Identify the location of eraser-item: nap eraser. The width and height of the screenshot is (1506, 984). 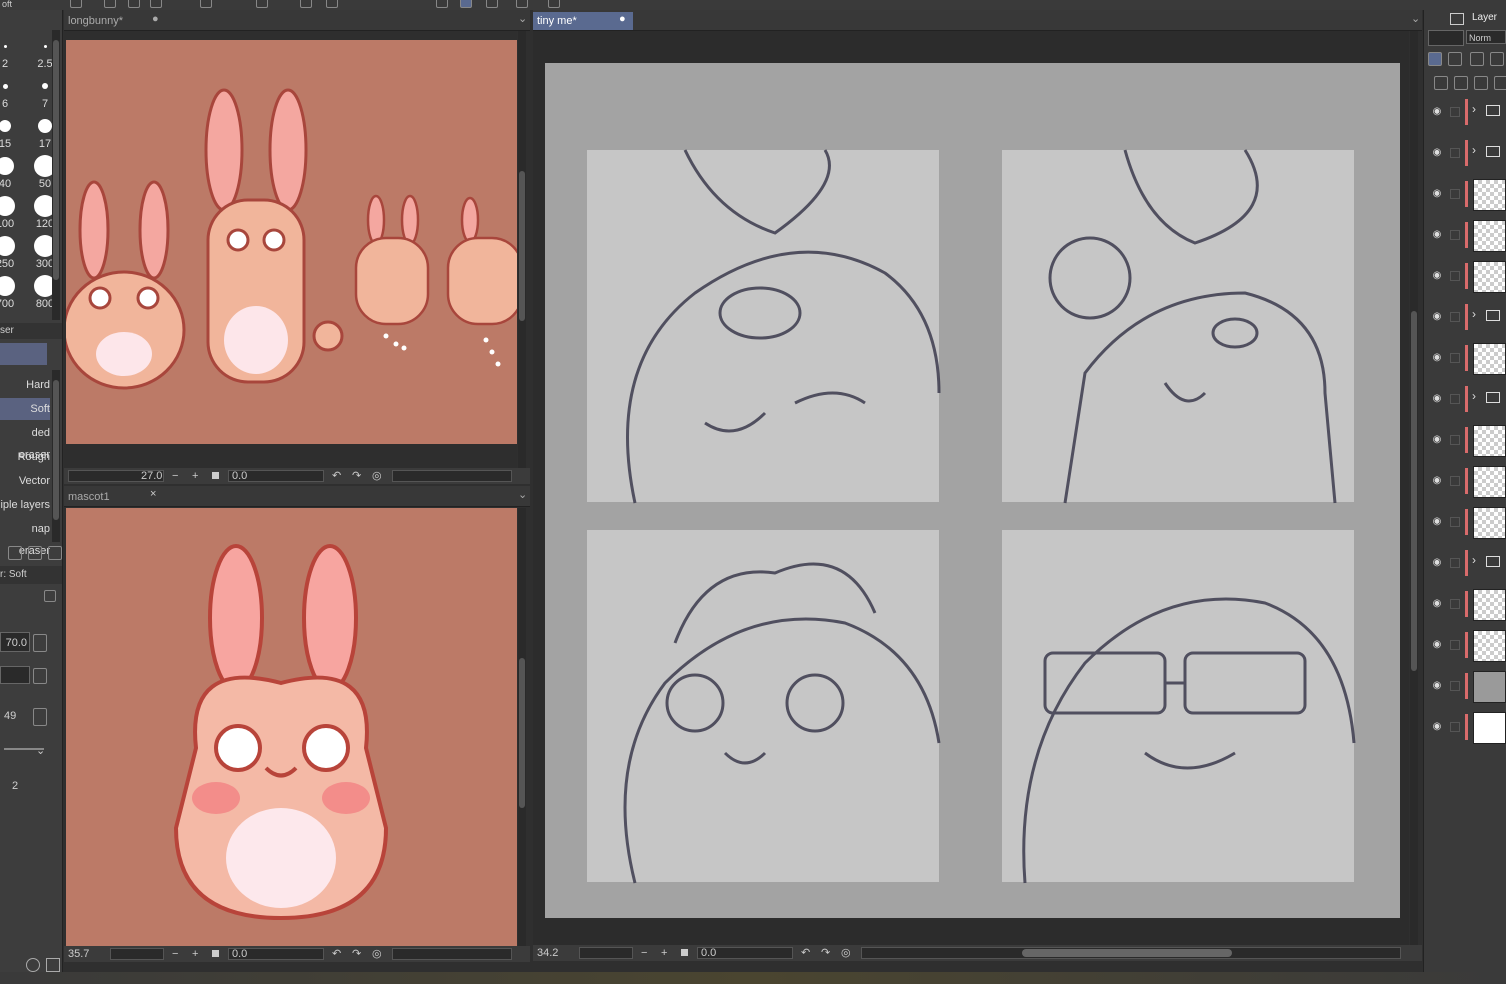
(25, 537).